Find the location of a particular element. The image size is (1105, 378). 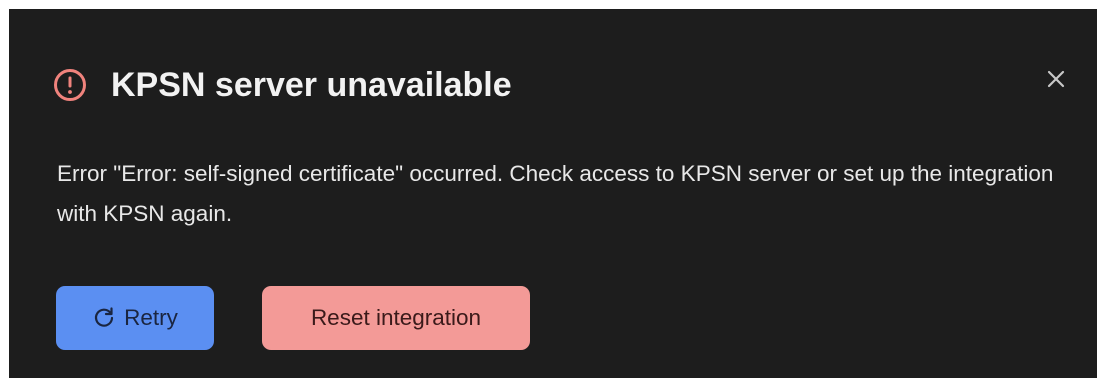

alert-circle-icon is located at coordinates (70, 85).